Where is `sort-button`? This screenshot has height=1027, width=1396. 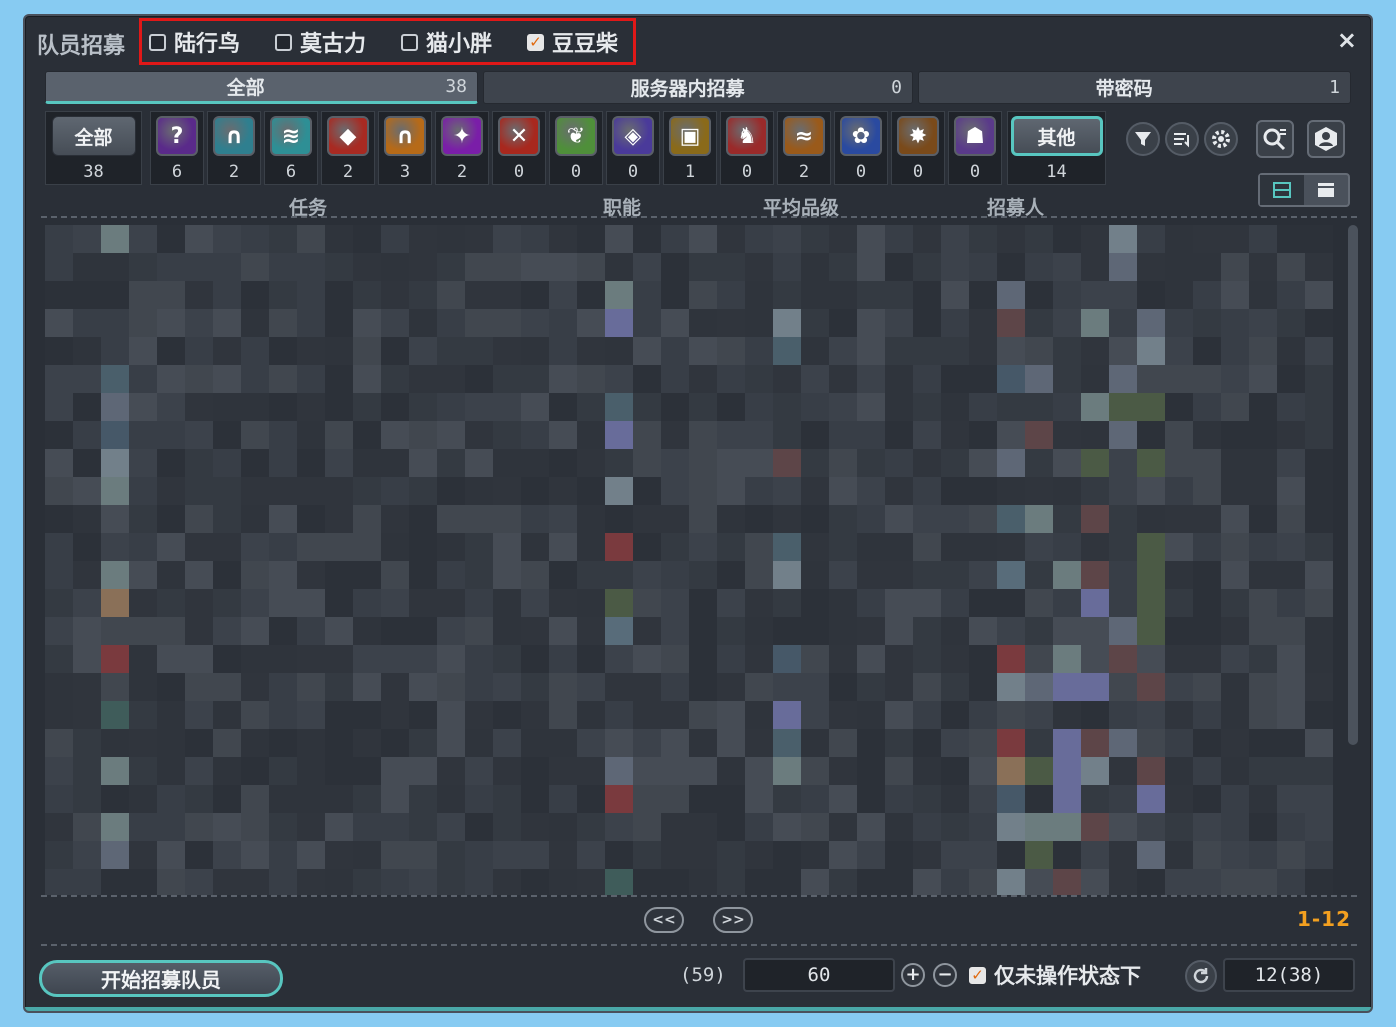 sort-button is located at coordinates (1182, 139).